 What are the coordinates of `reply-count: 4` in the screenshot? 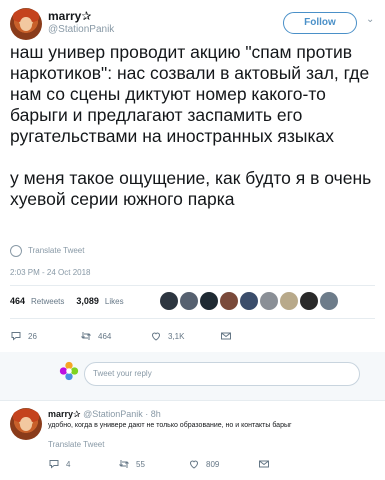 It's located at (68, 464).